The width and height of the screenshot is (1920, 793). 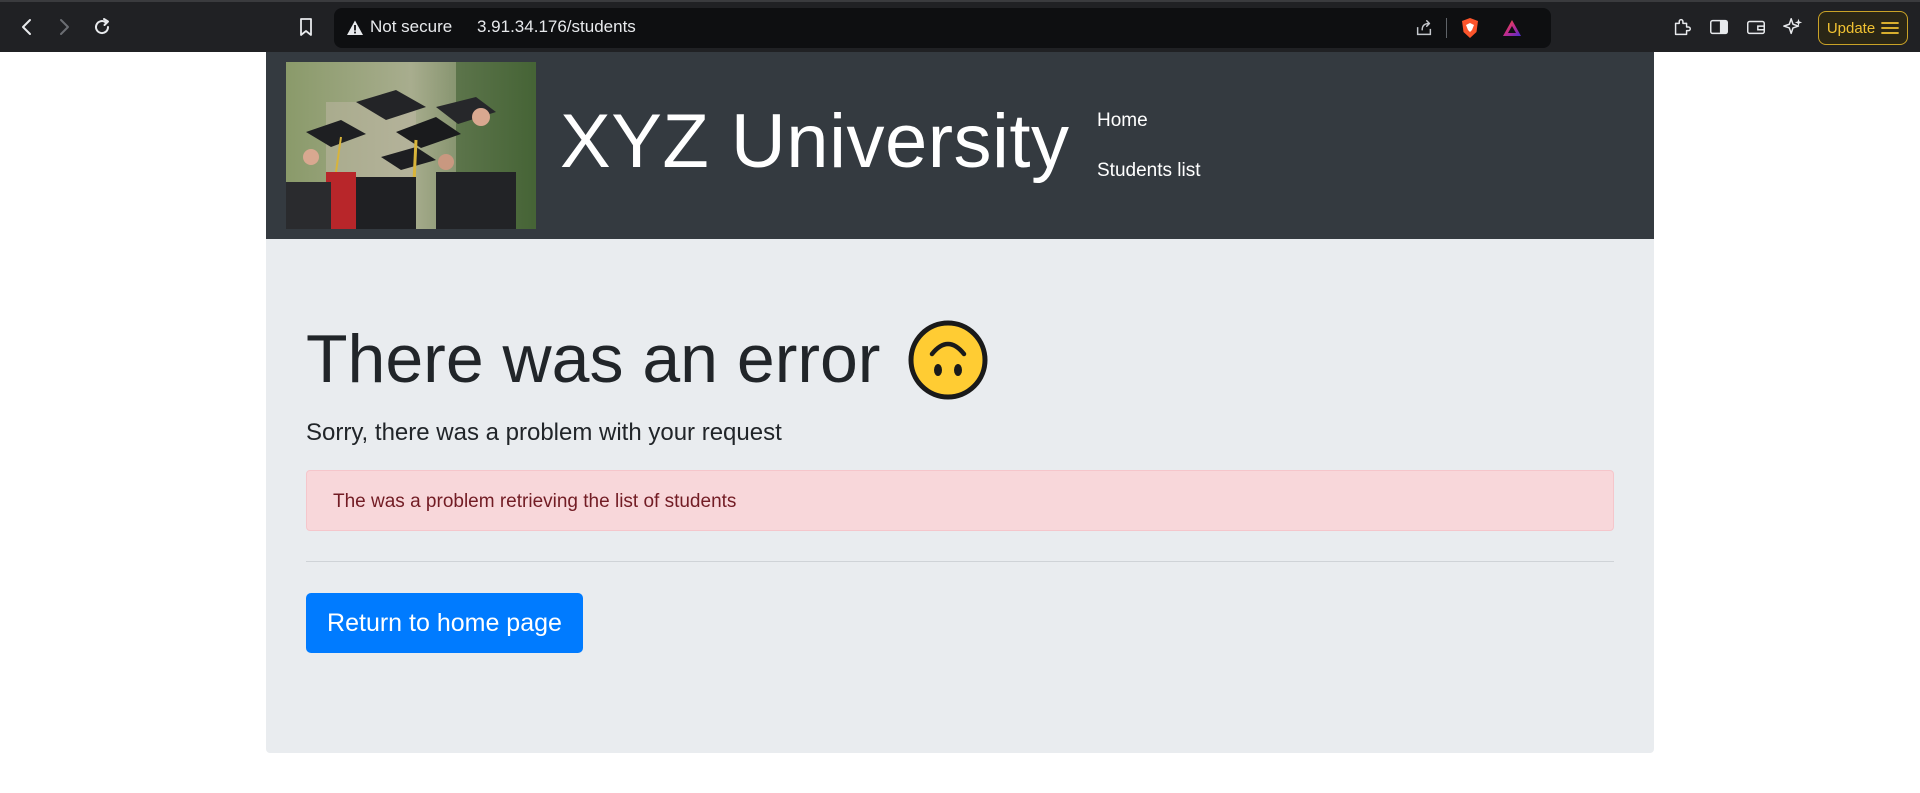 I want to click on update-button: Update, so click(x=1863, y=28).